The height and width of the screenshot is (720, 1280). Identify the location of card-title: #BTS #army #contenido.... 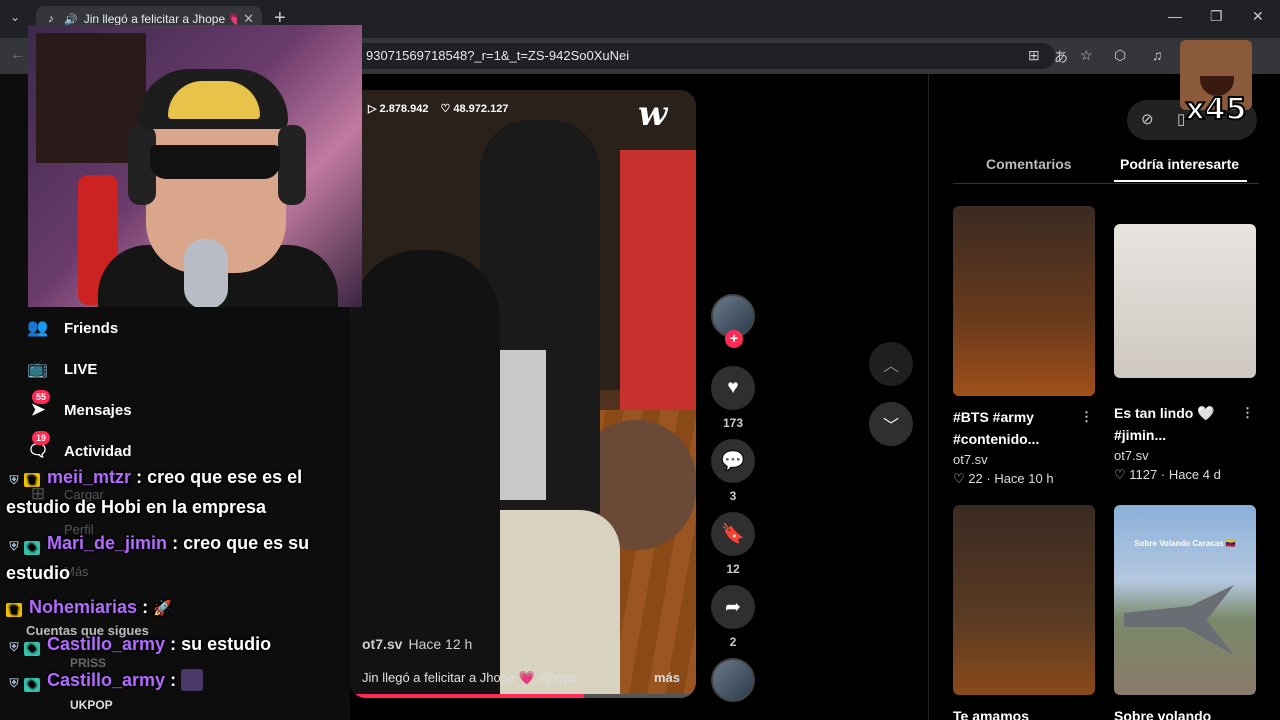
(996, 428).